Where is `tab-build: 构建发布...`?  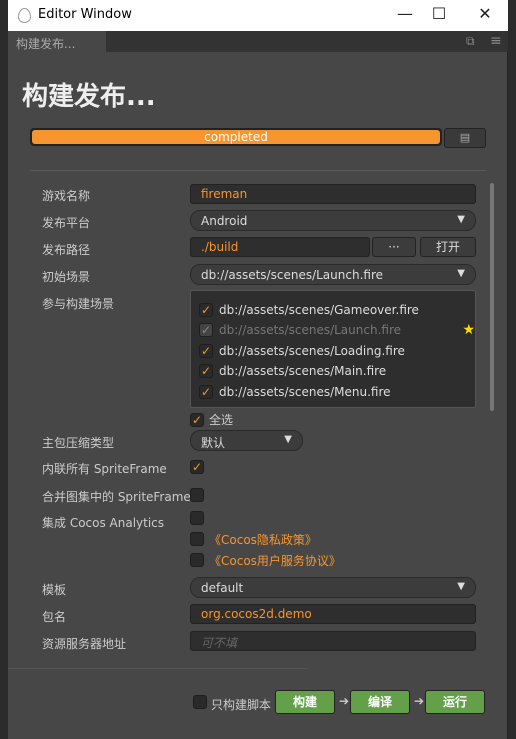 tab-build: 构建发布... is located at coordinates (57, 41).